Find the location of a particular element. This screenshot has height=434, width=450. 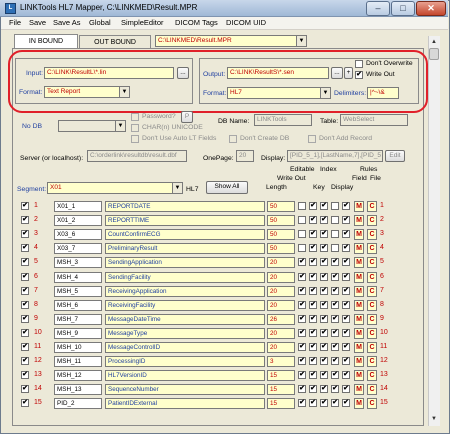

field-name-cell: X01_1 is located at coordinates (78, 206).